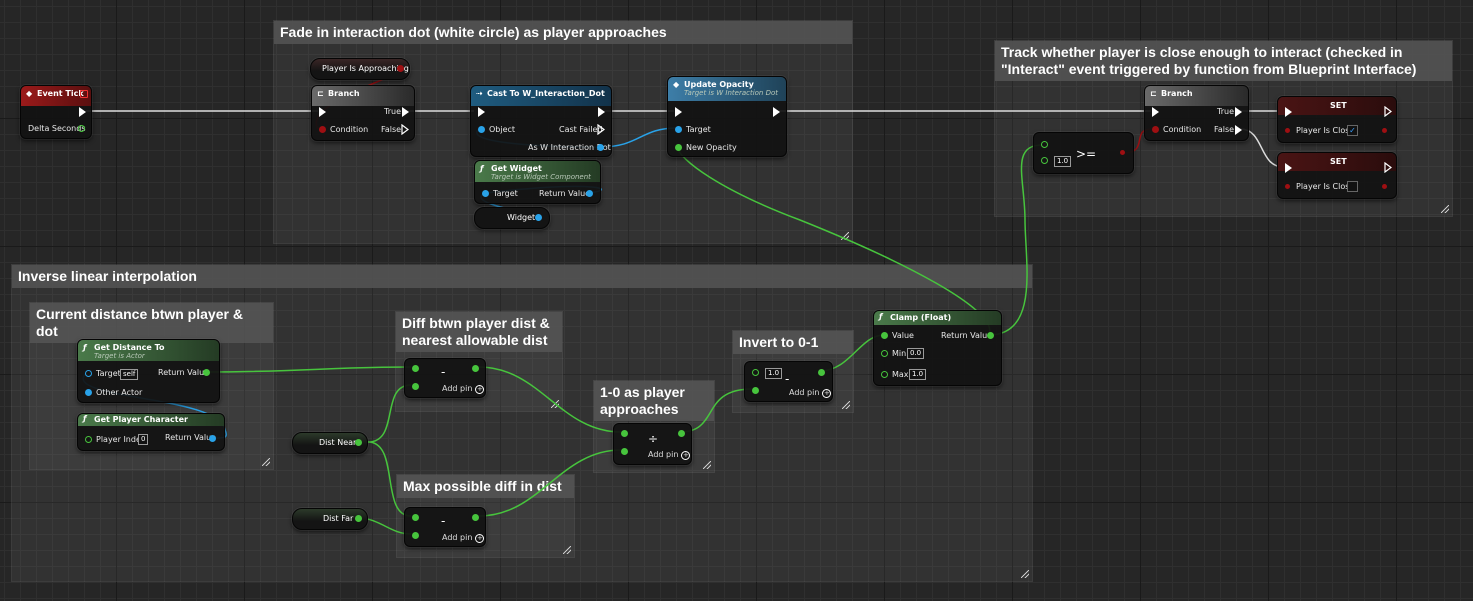 This screenshot has height=601, width=1473. What do you see at coordinates (1337, 175) in the screenshot?
I see `set-node-2: SET Player Is Close` at bounding box center [1337, 175].